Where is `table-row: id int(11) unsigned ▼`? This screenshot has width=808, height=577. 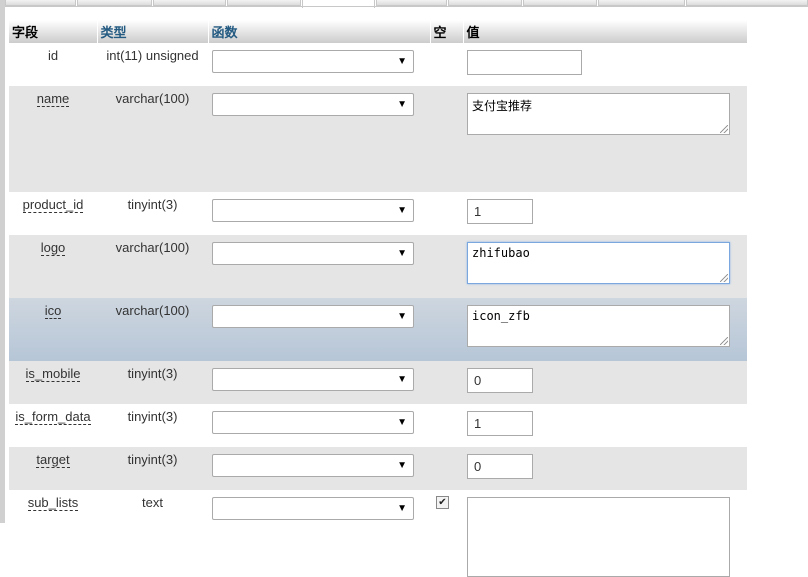 table-row: id int(11) unsigned ▼ is located at coordinates (378, 64).